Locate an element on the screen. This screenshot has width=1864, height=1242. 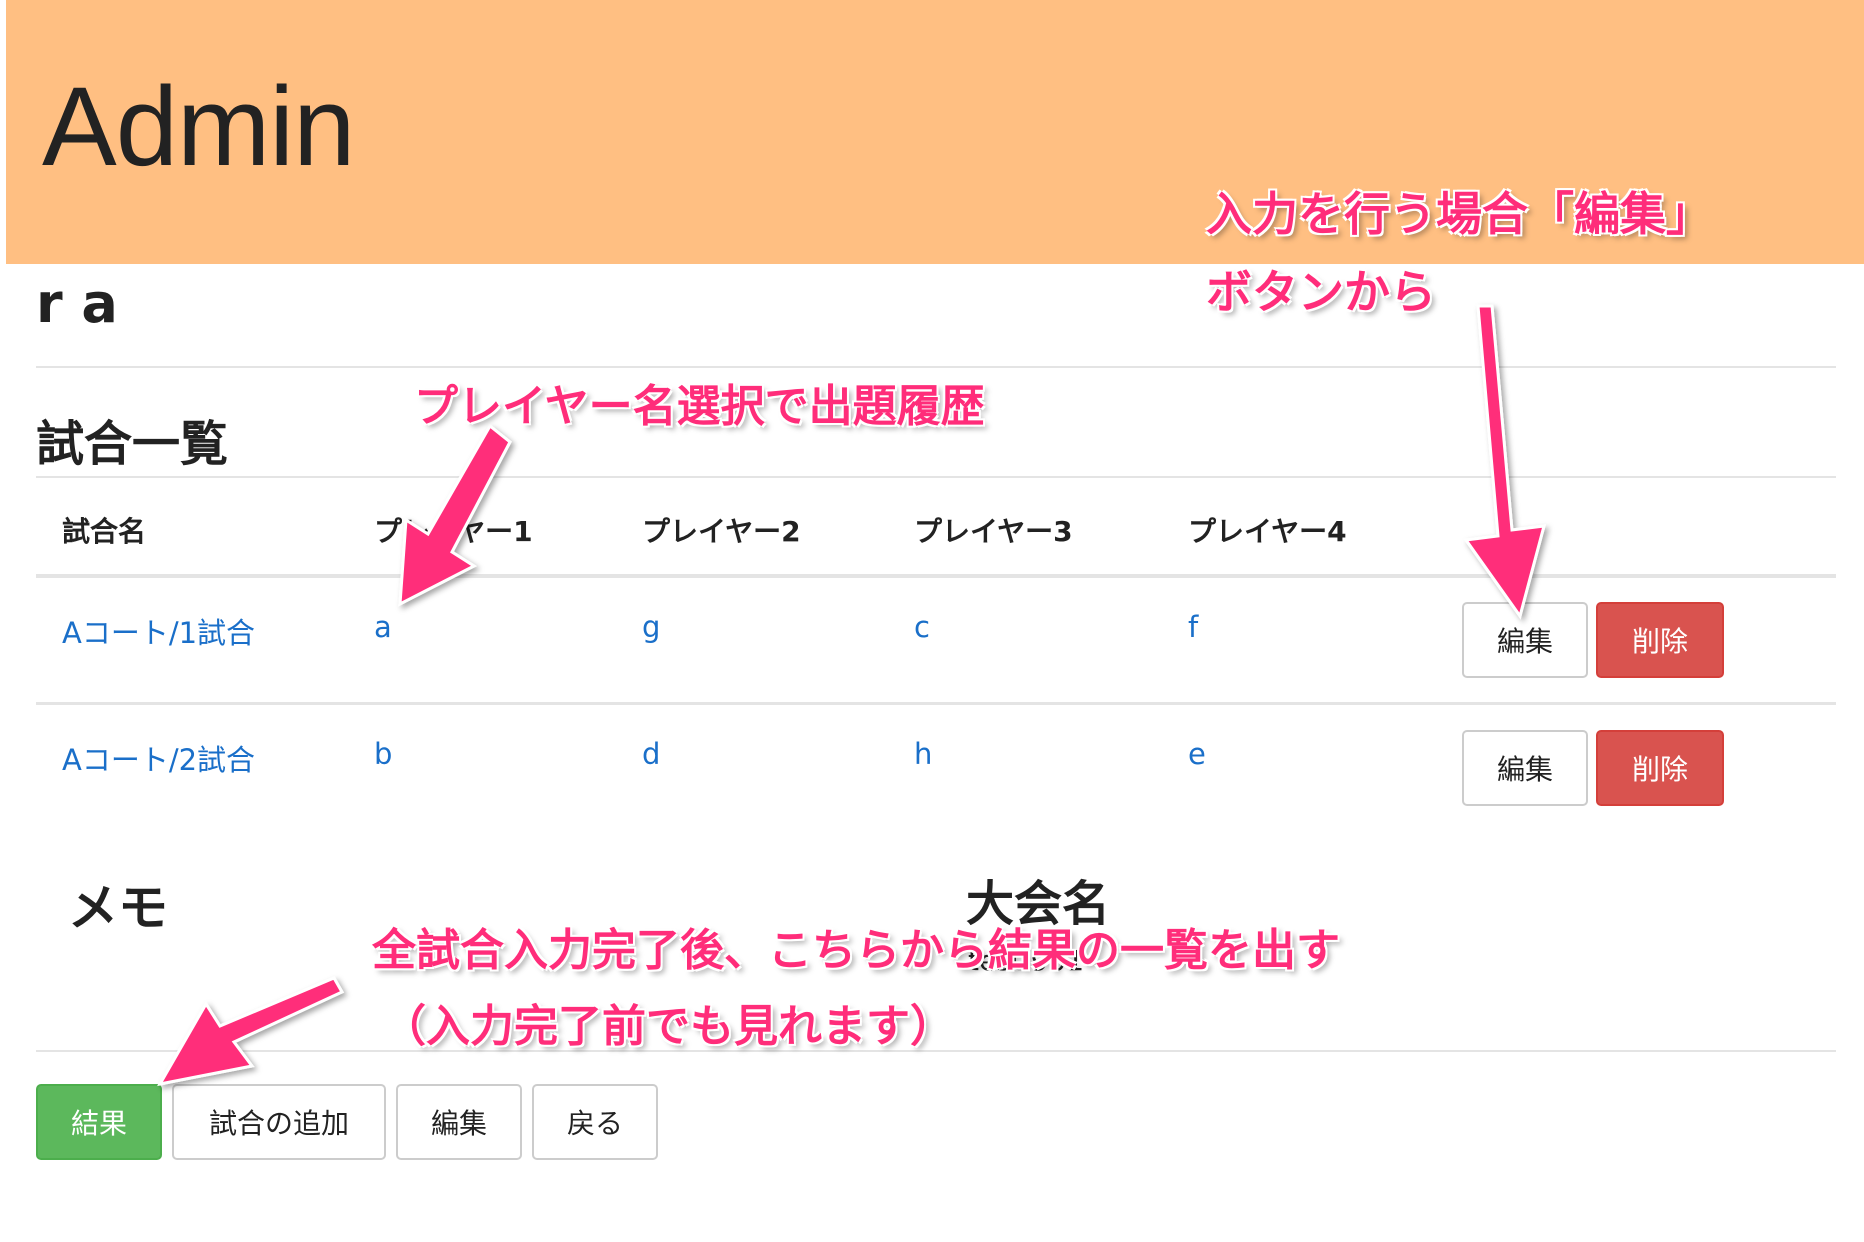
arrow-to-edit-button is located at coordinates (1505, 462).